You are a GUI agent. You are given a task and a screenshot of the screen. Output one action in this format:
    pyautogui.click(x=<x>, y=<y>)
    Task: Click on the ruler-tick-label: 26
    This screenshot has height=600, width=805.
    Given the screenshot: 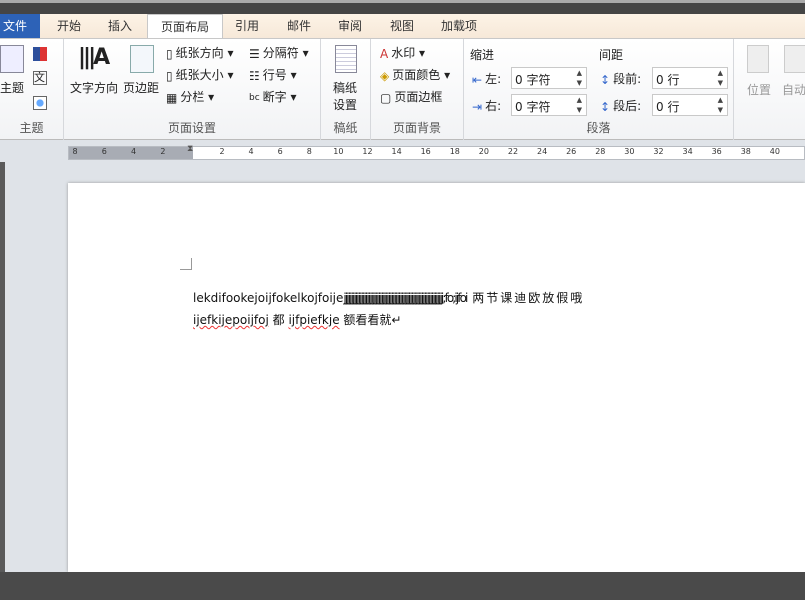 What is the action you would take?
    pyautogui.click(x=571, y=151)
    